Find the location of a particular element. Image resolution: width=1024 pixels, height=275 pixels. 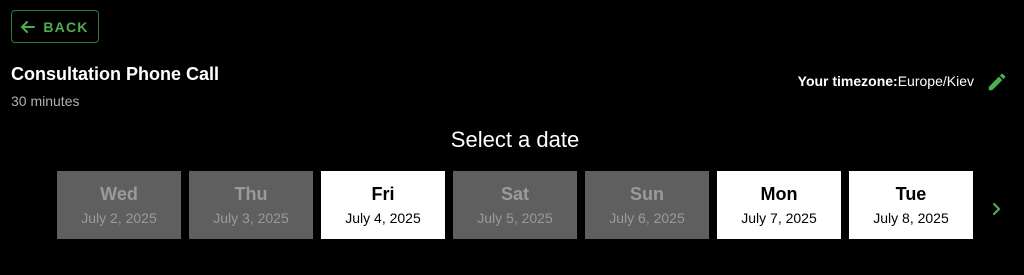

back-button-label: BACK is located at coordinates (66, 26).